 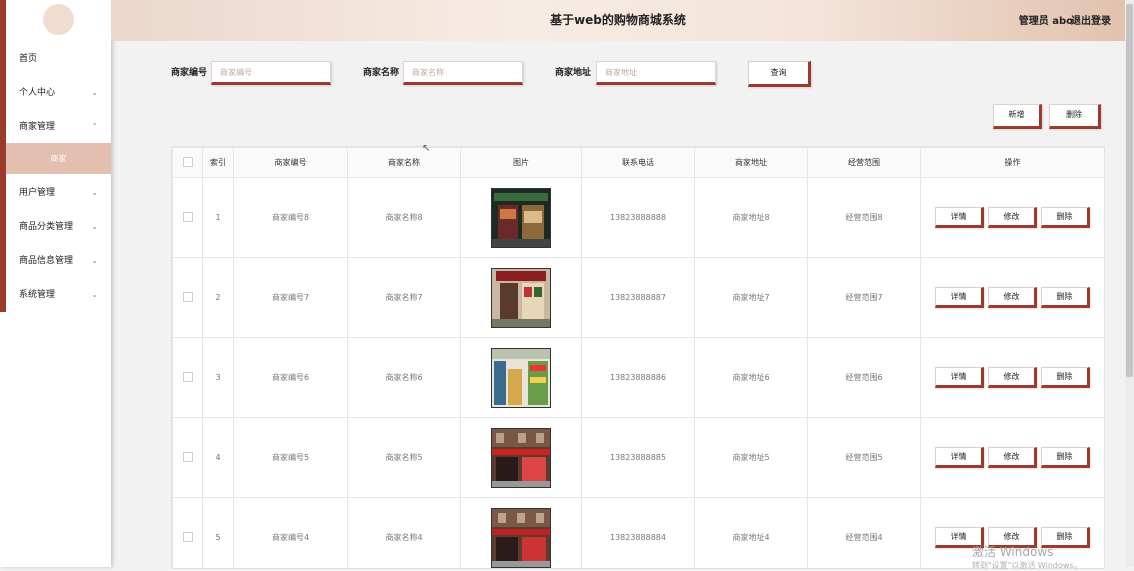 What do you see at coordinates (290, 457) in the screenshot?
I see `cell-code: 商家编号5` at bounding box center [290, 457].